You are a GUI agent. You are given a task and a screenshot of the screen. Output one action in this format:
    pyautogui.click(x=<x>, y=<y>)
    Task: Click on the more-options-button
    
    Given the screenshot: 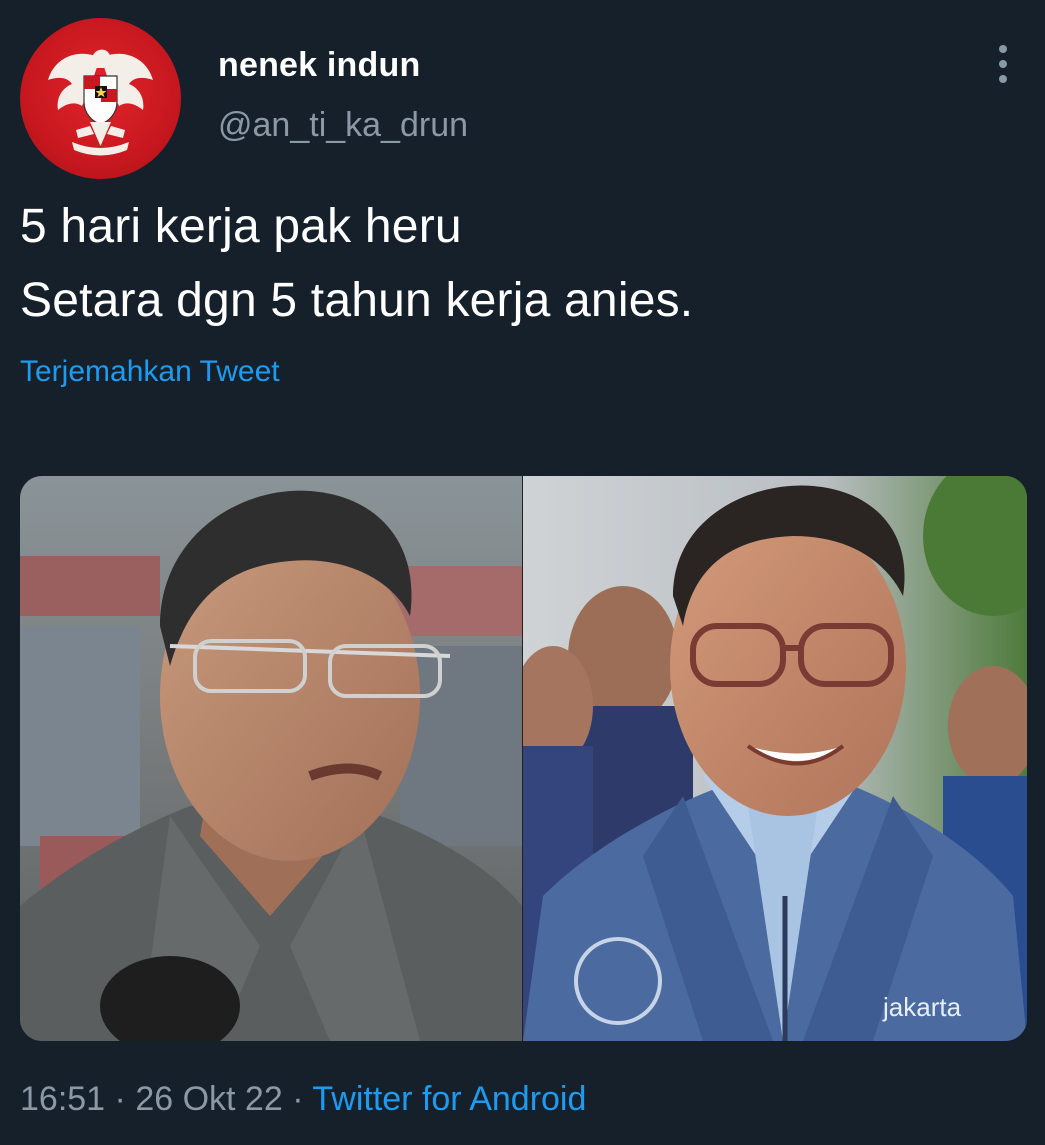 What is the action you would take?
    pyautogui.click(x=1003, y=64)
    